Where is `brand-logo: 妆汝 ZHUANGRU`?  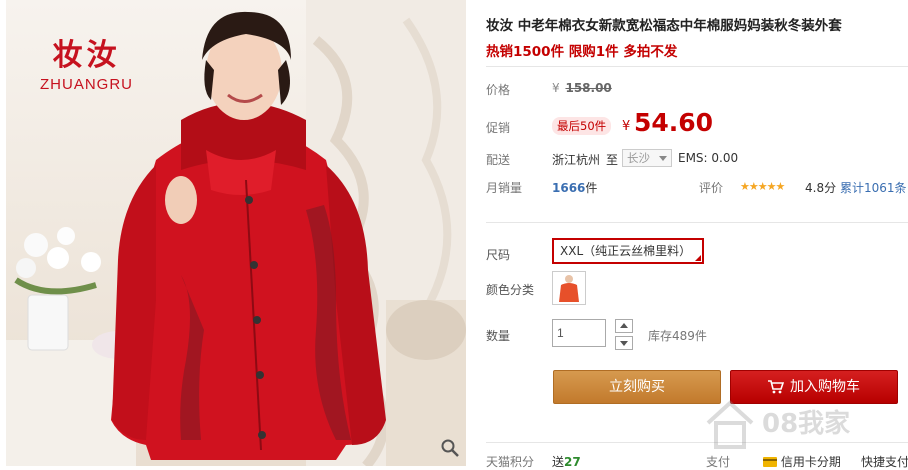 brand-logo: 妆汝 ZHUANGRU is located at coordinates (86, 61).